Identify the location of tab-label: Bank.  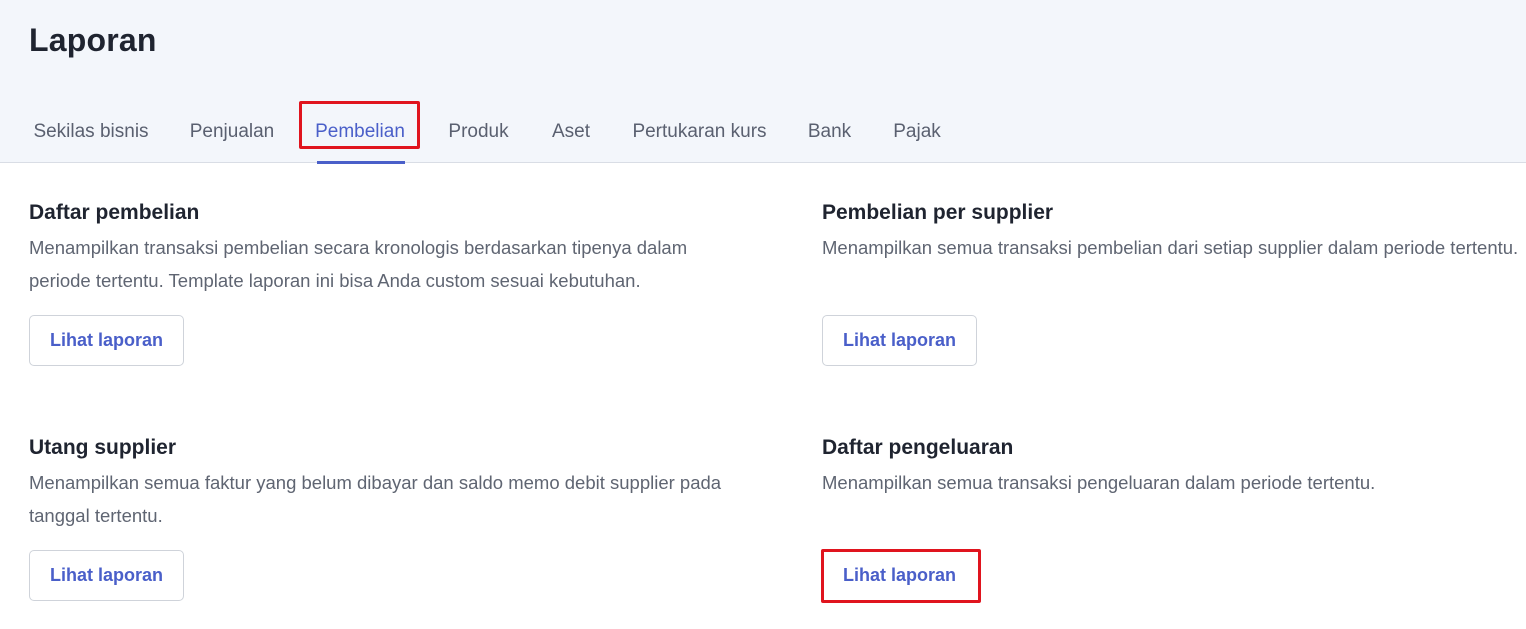
(829, 131).